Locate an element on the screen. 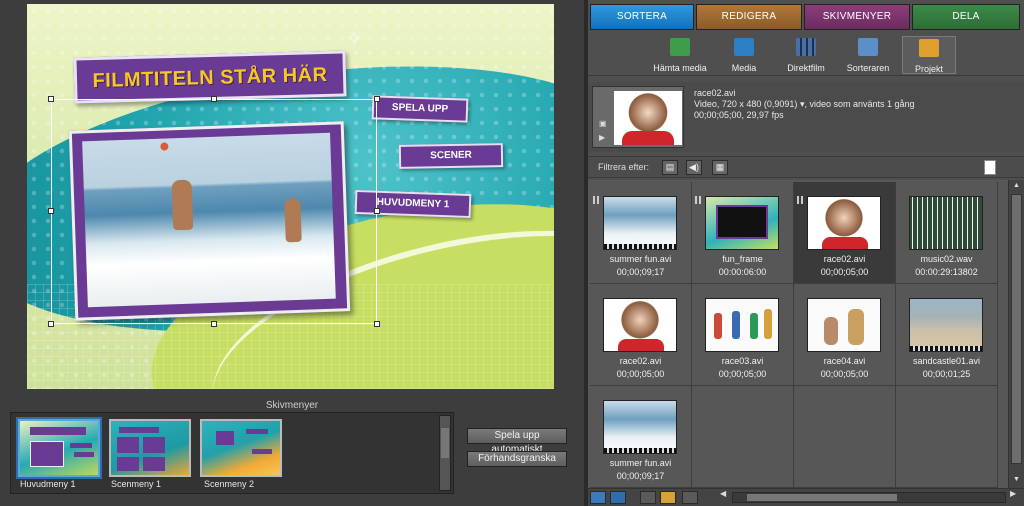  autoplay-button: Spela upp automatiskt is located at coordinates (517, 441).